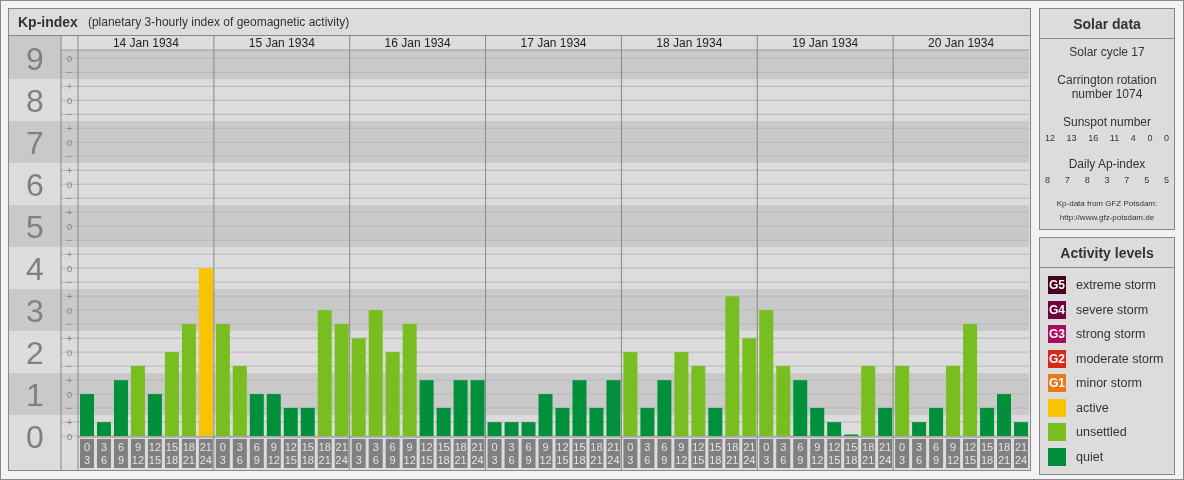 The width and height of the screenshot is (1184, 480). I want to click on level-label: extreme storm, so click(1116, 285).